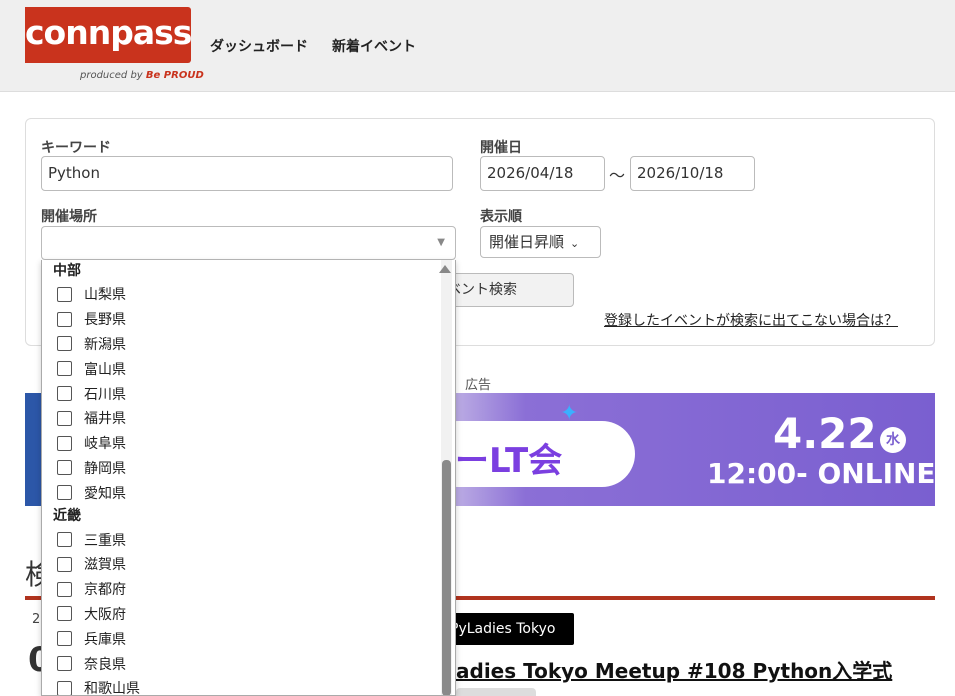 The image size is (955, 696). What do you see at coordinates (241, 468) in the screenshot?
I see `prefecture-option: 静岡県` at bounding box center [241, 468].